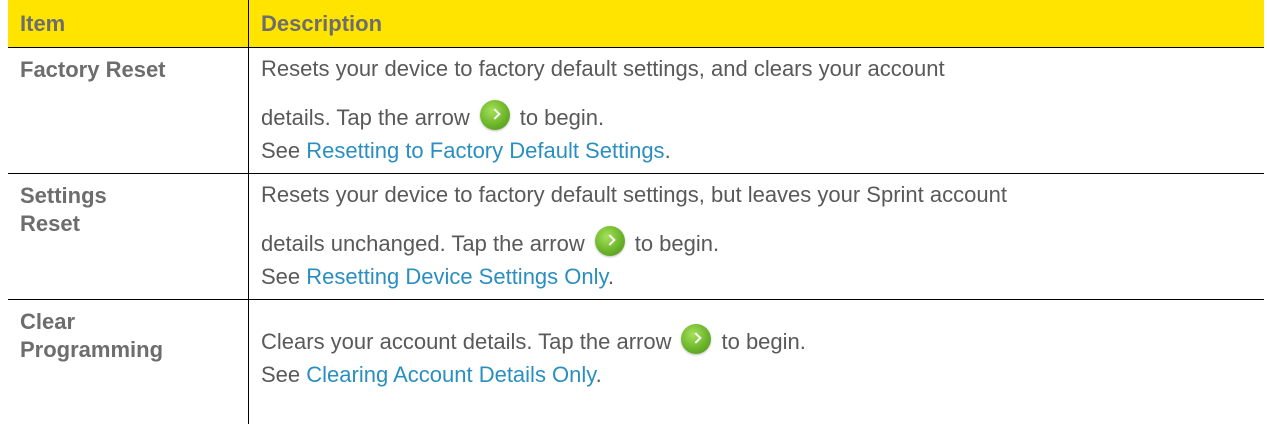 The height and width of the screenshot is (425, 1267). Describe the element at coordinates (457, 276) in the screenshot. I see `link-resetting-device-settings: Resetting Device Settings Only` at that location.